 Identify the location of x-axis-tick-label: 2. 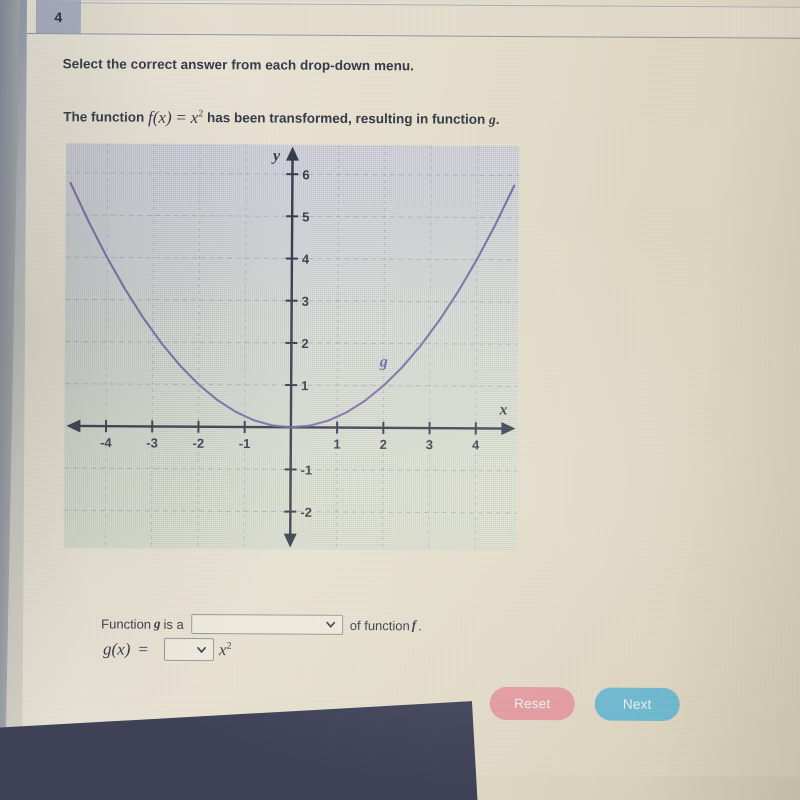
(383, 444).